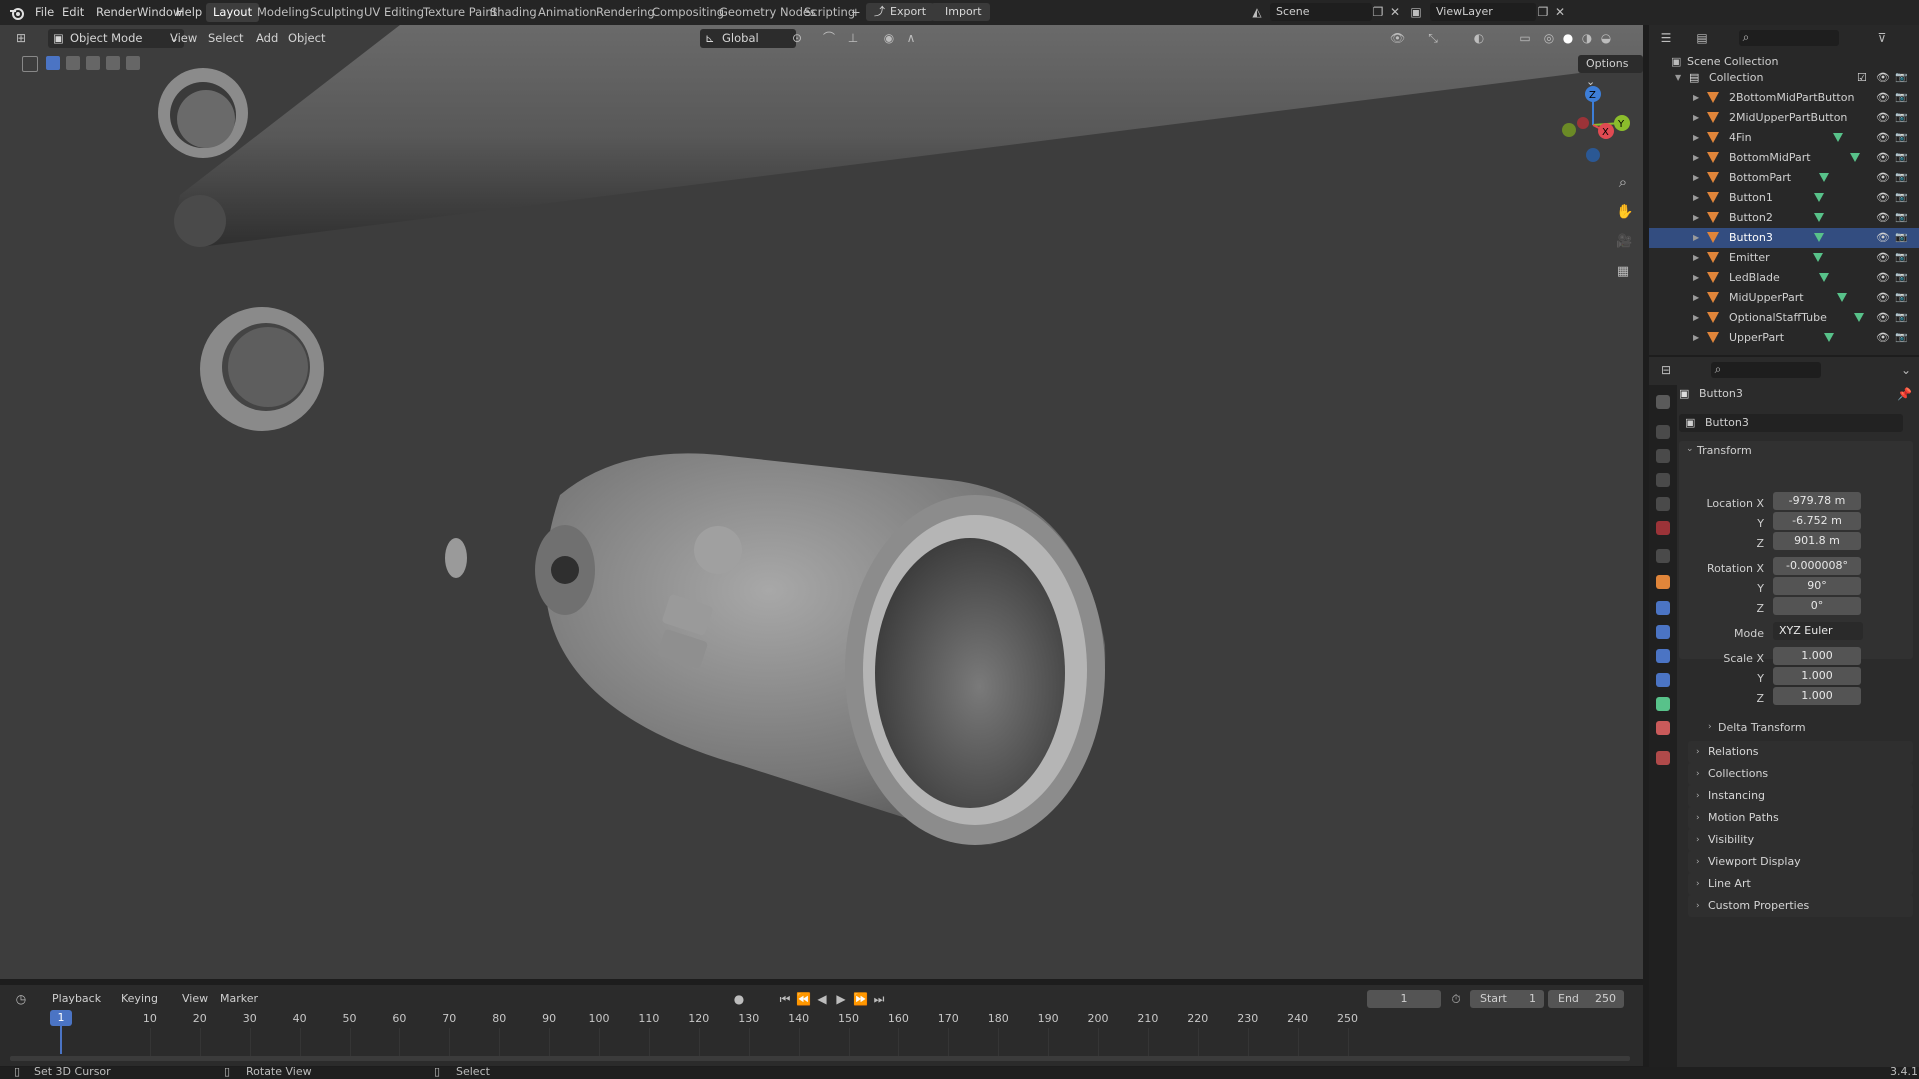 The height and width of the screenshot is (1079, 1919). What do you see at coordinates (1800, 818) in the screenshot?
I see `property-panel: › Motion Paths` at bounding box center [1800, 818].